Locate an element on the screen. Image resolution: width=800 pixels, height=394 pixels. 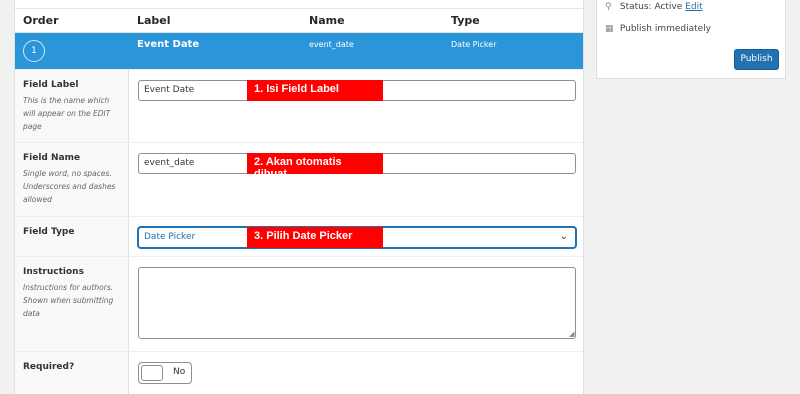
field-type-heading: Field Type is located at coordinates (49, 232).